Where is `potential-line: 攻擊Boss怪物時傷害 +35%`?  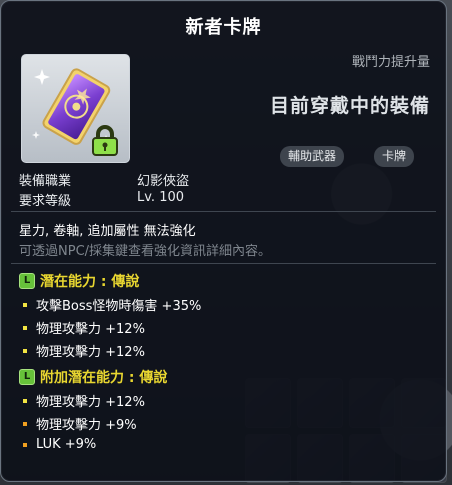 potential-line: 攻擊Boss怪物時傷害 +35% is located at coordinates (112, 304).